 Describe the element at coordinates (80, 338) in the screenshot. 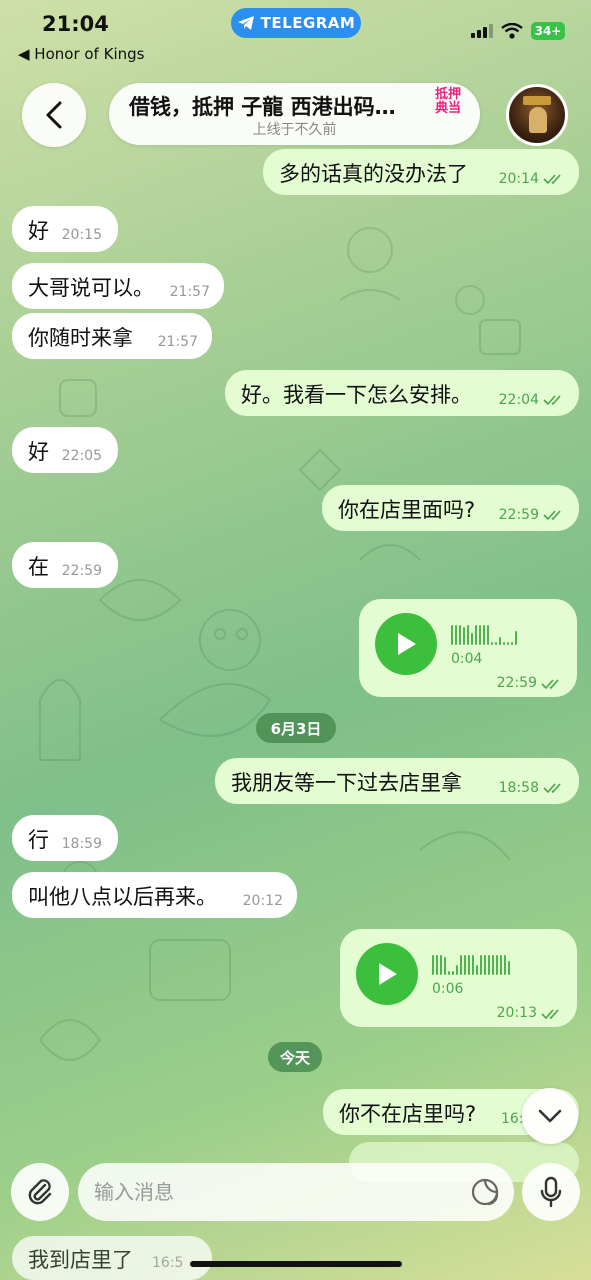

I see `message-text: 你随时来拿` at that location.